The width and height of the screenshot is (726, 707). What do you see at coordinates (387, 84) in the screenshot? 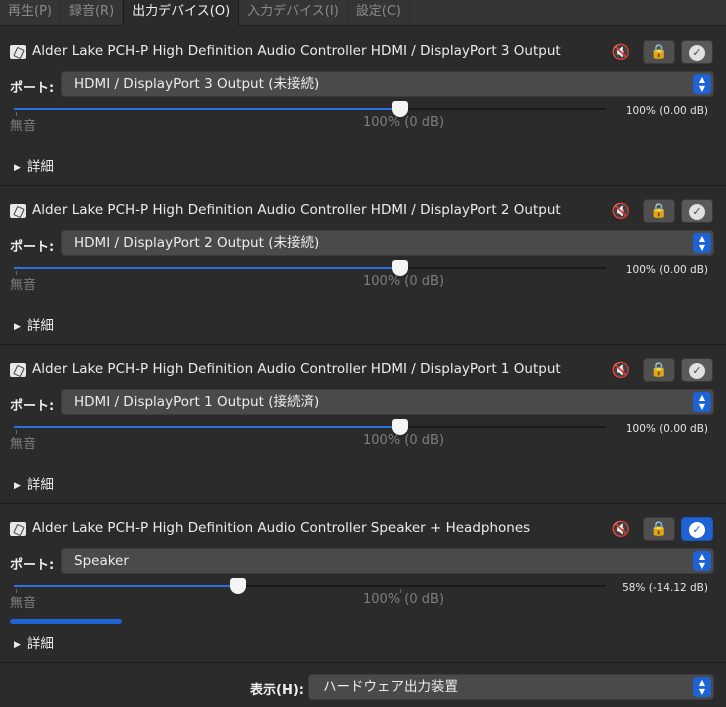
I see `port-select: HDMI / DisplayPort 3 Output (未接続) ▲ ▼` at bounding box center [387, 84].